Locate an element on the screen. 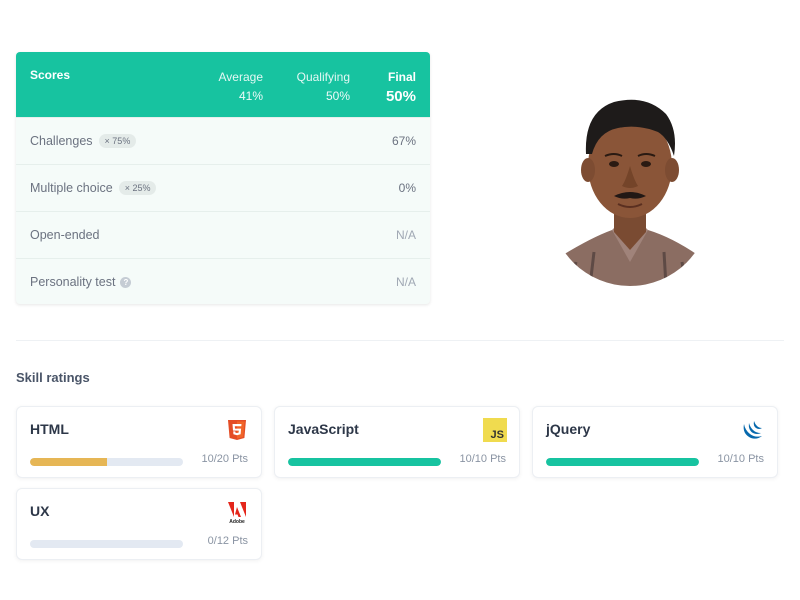 This screenshot has height=600, width=800. javascript-icon: JS is located at coordinates (495, 430).